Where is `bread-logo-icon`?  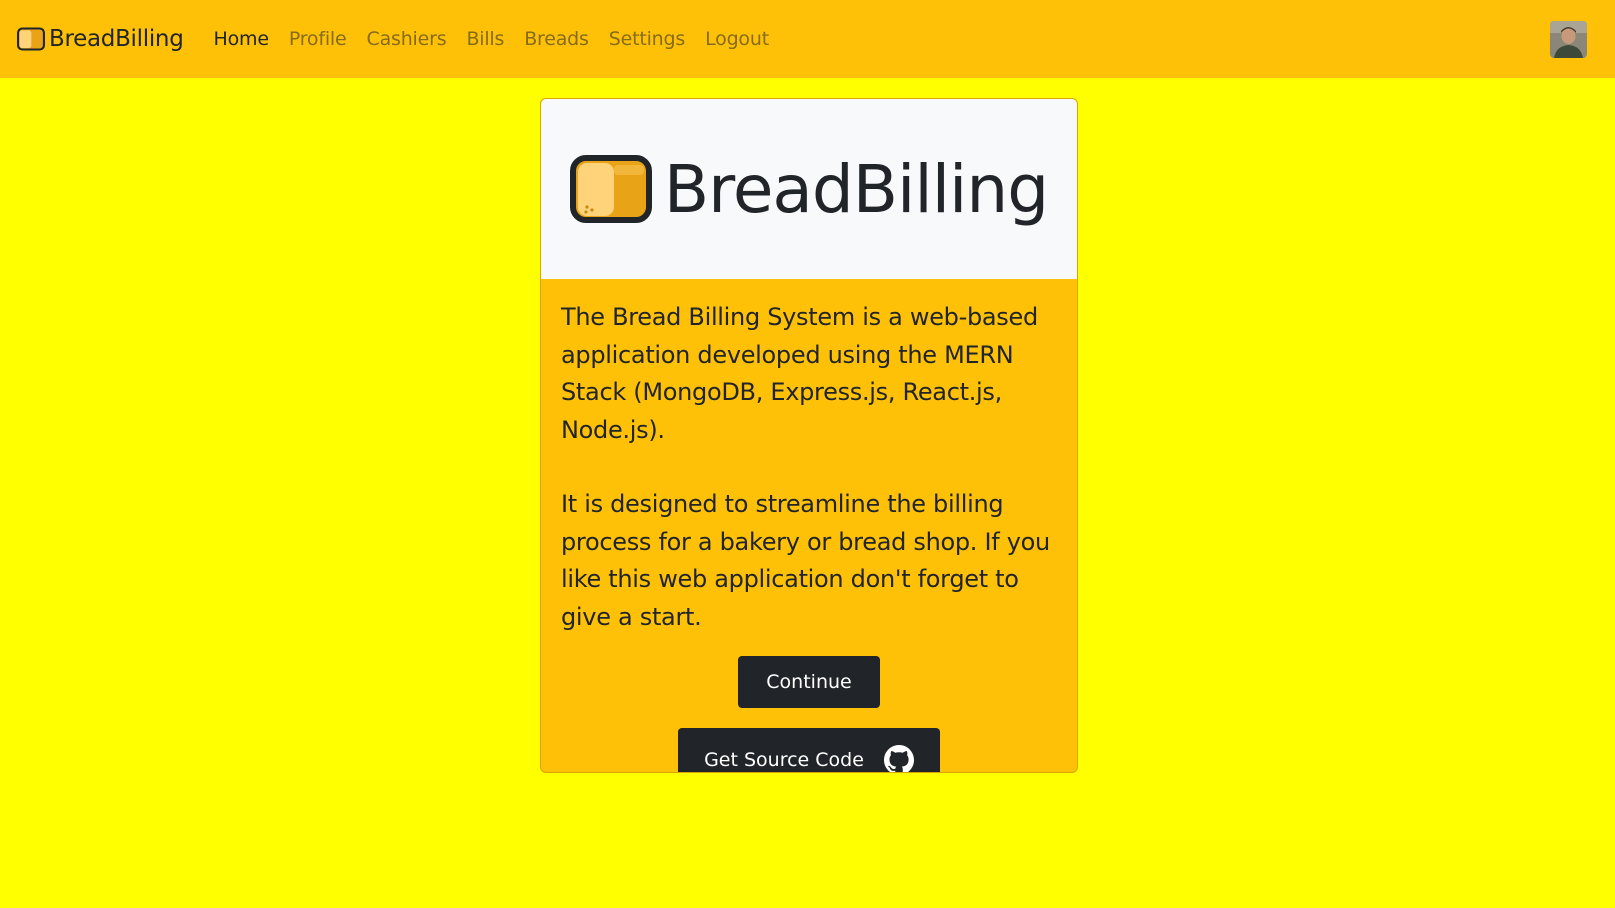
bread-logo-icon is located at coordinates (31, 39).